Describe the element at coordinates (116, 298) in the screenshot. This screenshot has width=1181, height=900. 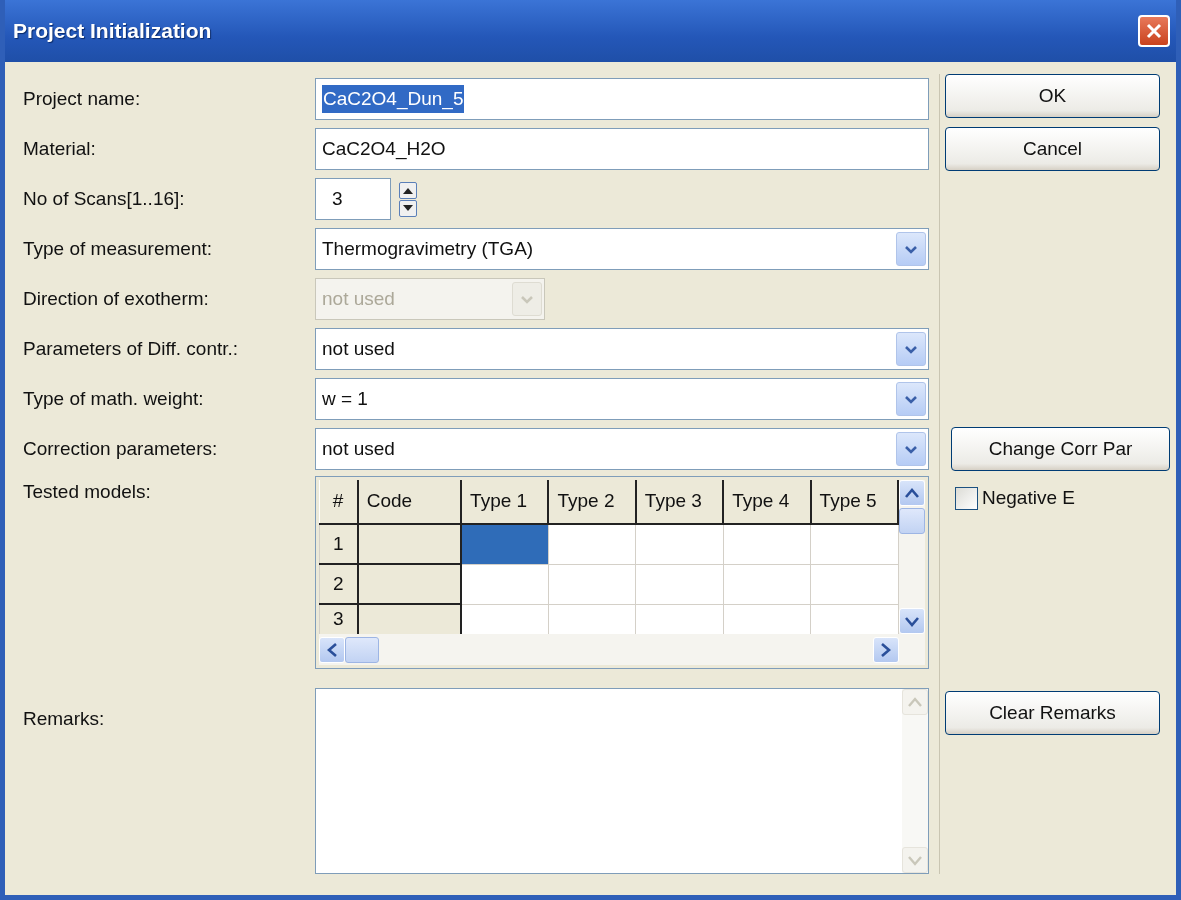
I see `field-label: Direction of exotherm:` at that location.